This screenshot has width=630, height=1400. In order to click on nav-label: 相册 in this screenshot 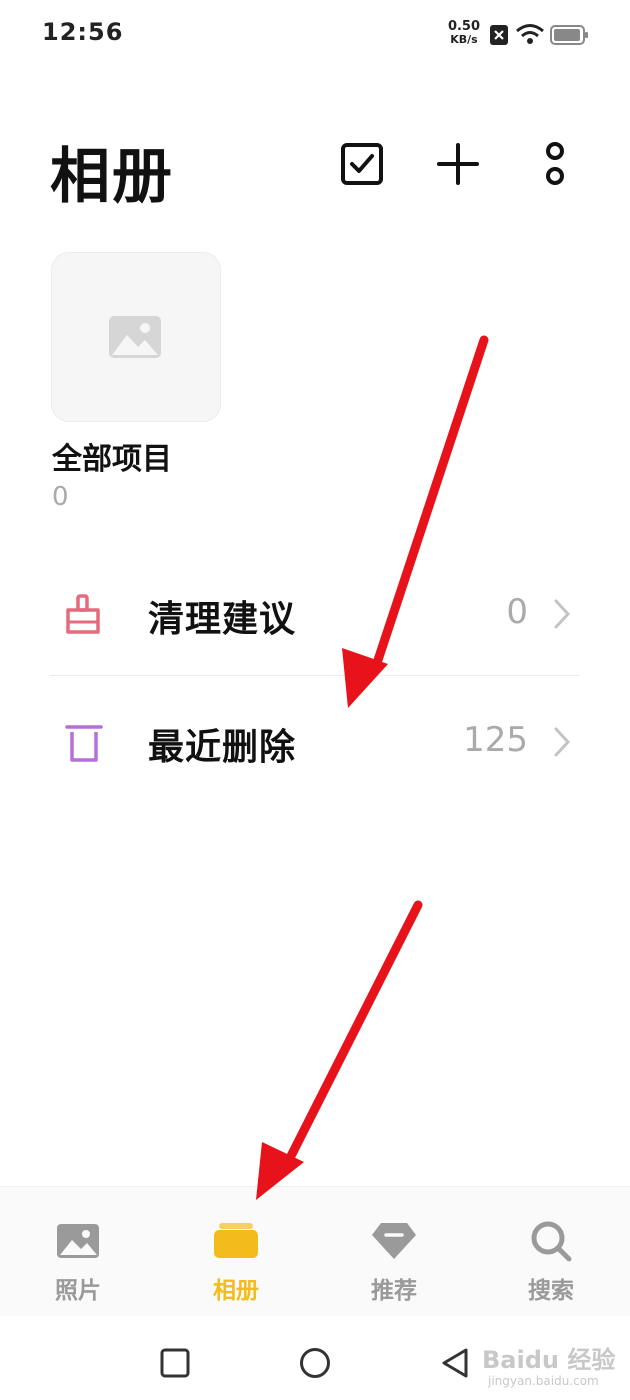, I will do `click(236, 1291)`.